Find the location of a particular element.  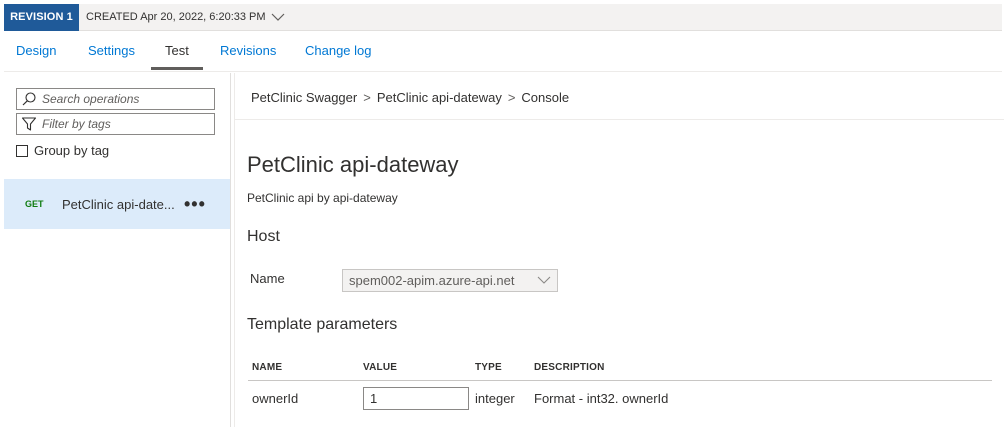

search-operations-field is located at coordinates (115, 99).